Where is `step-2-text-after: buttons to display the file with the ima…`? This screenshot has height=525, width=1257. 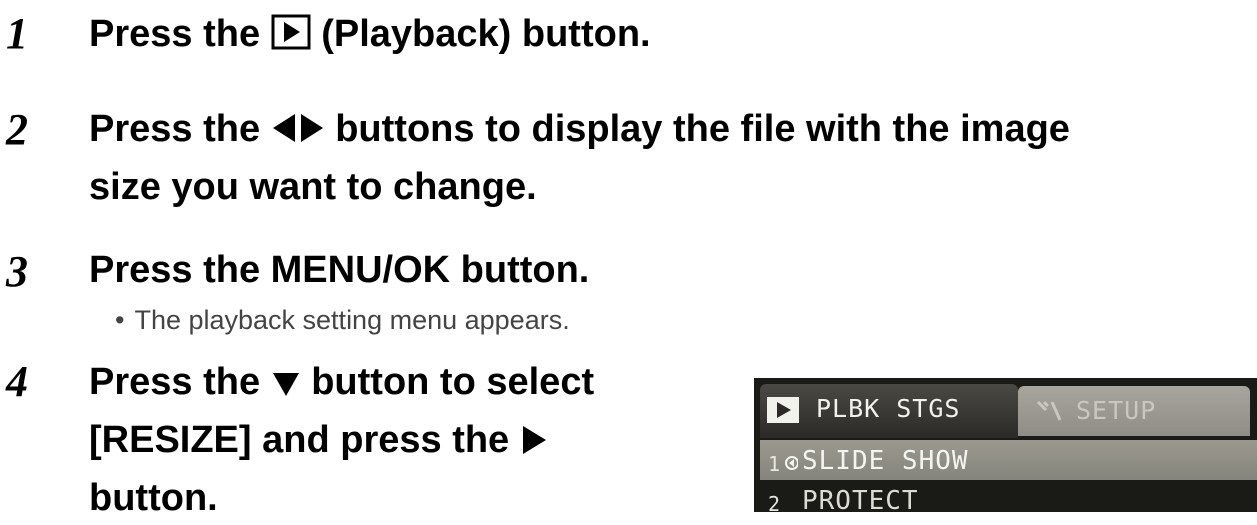
step-2-text-after: buttons to display the file with the ima… is located at coordinates (702, 129).